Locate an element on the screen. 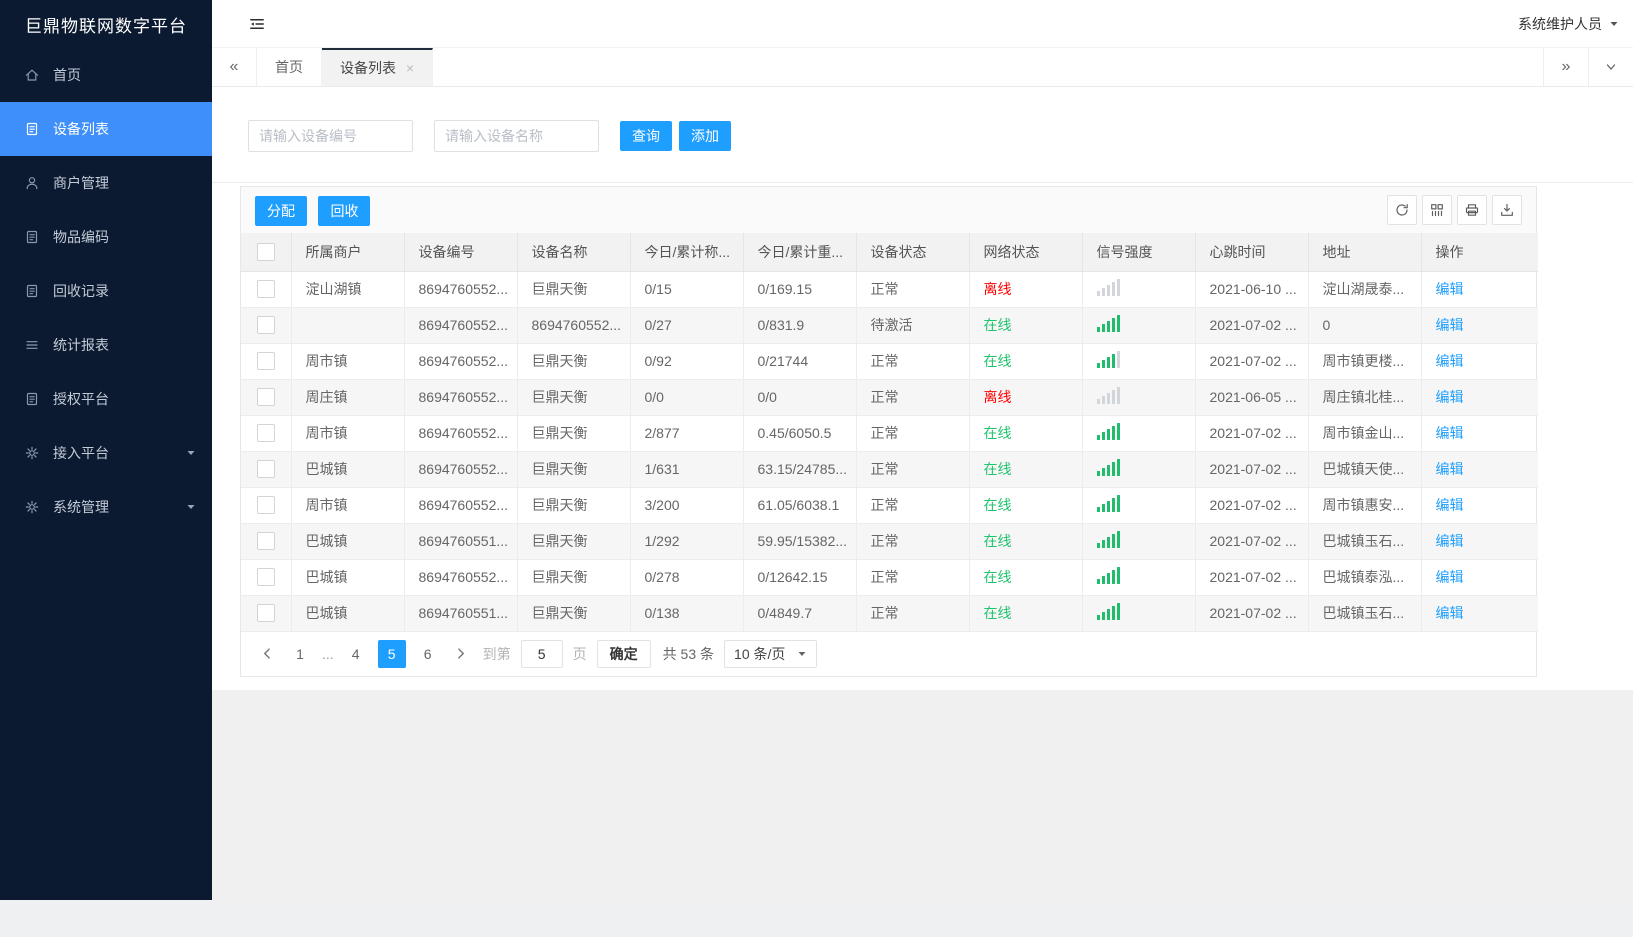 The image size is (1633, 937). goto-page-input is located at coordinates (541, 653).